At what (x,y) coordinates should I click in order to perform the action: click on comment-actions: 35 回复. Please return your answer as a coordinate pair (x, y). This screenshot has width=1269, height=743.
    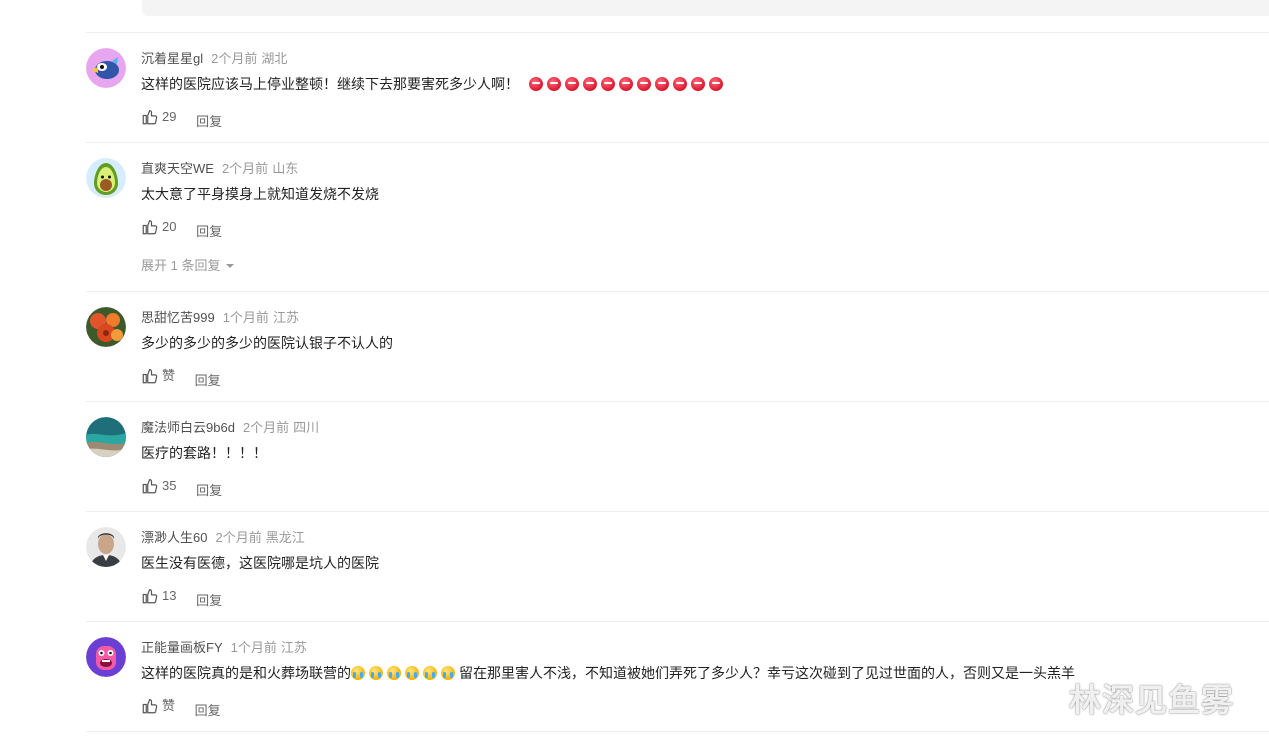
    Looking at the image, I should click on (181, 488).